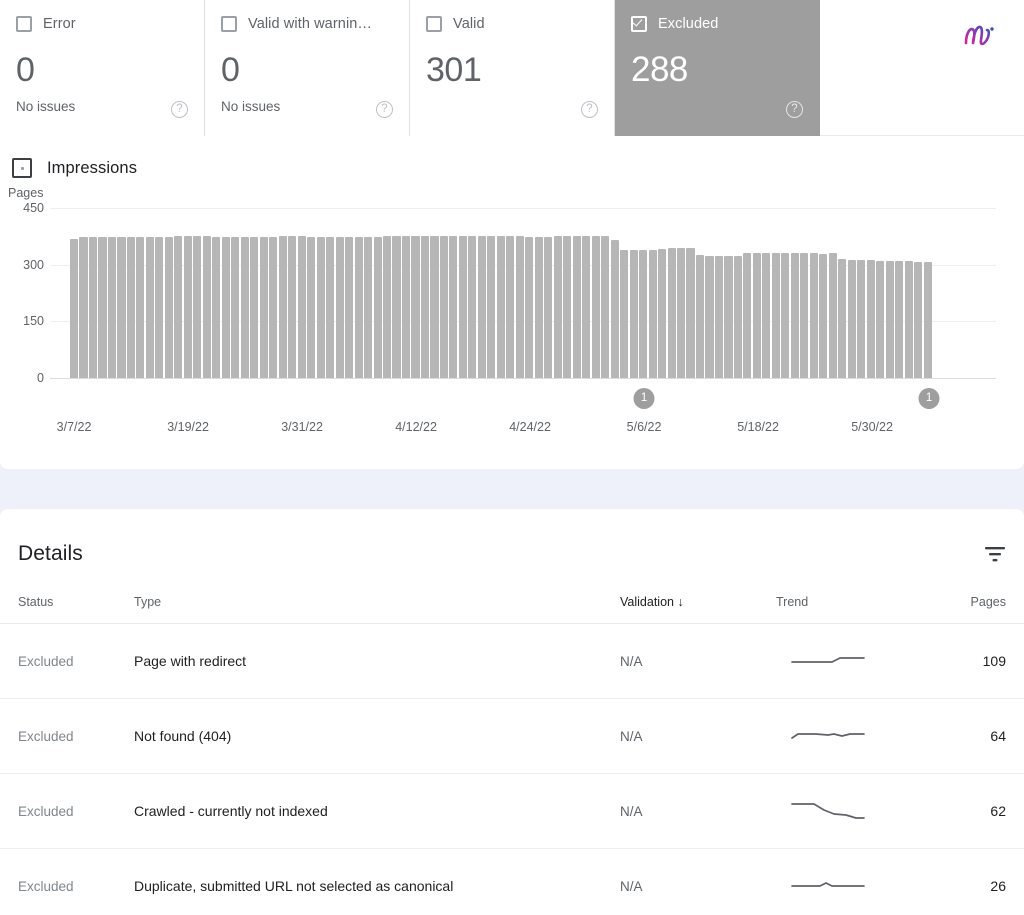 This screenshot has height=915, width=1024. I want to click on filter-icon, so click(995, 554).